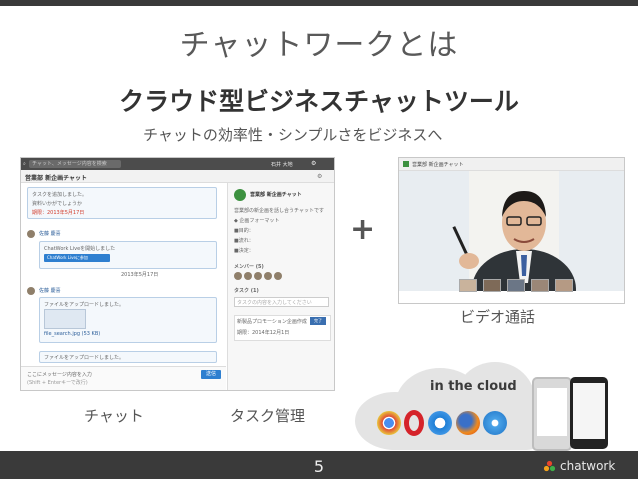 The image size is (638, 479). What do you see at coordinates (319, 176) in the screenshot?
I see `room-gear-icon: ⚙` at bounding box center [319, 176].